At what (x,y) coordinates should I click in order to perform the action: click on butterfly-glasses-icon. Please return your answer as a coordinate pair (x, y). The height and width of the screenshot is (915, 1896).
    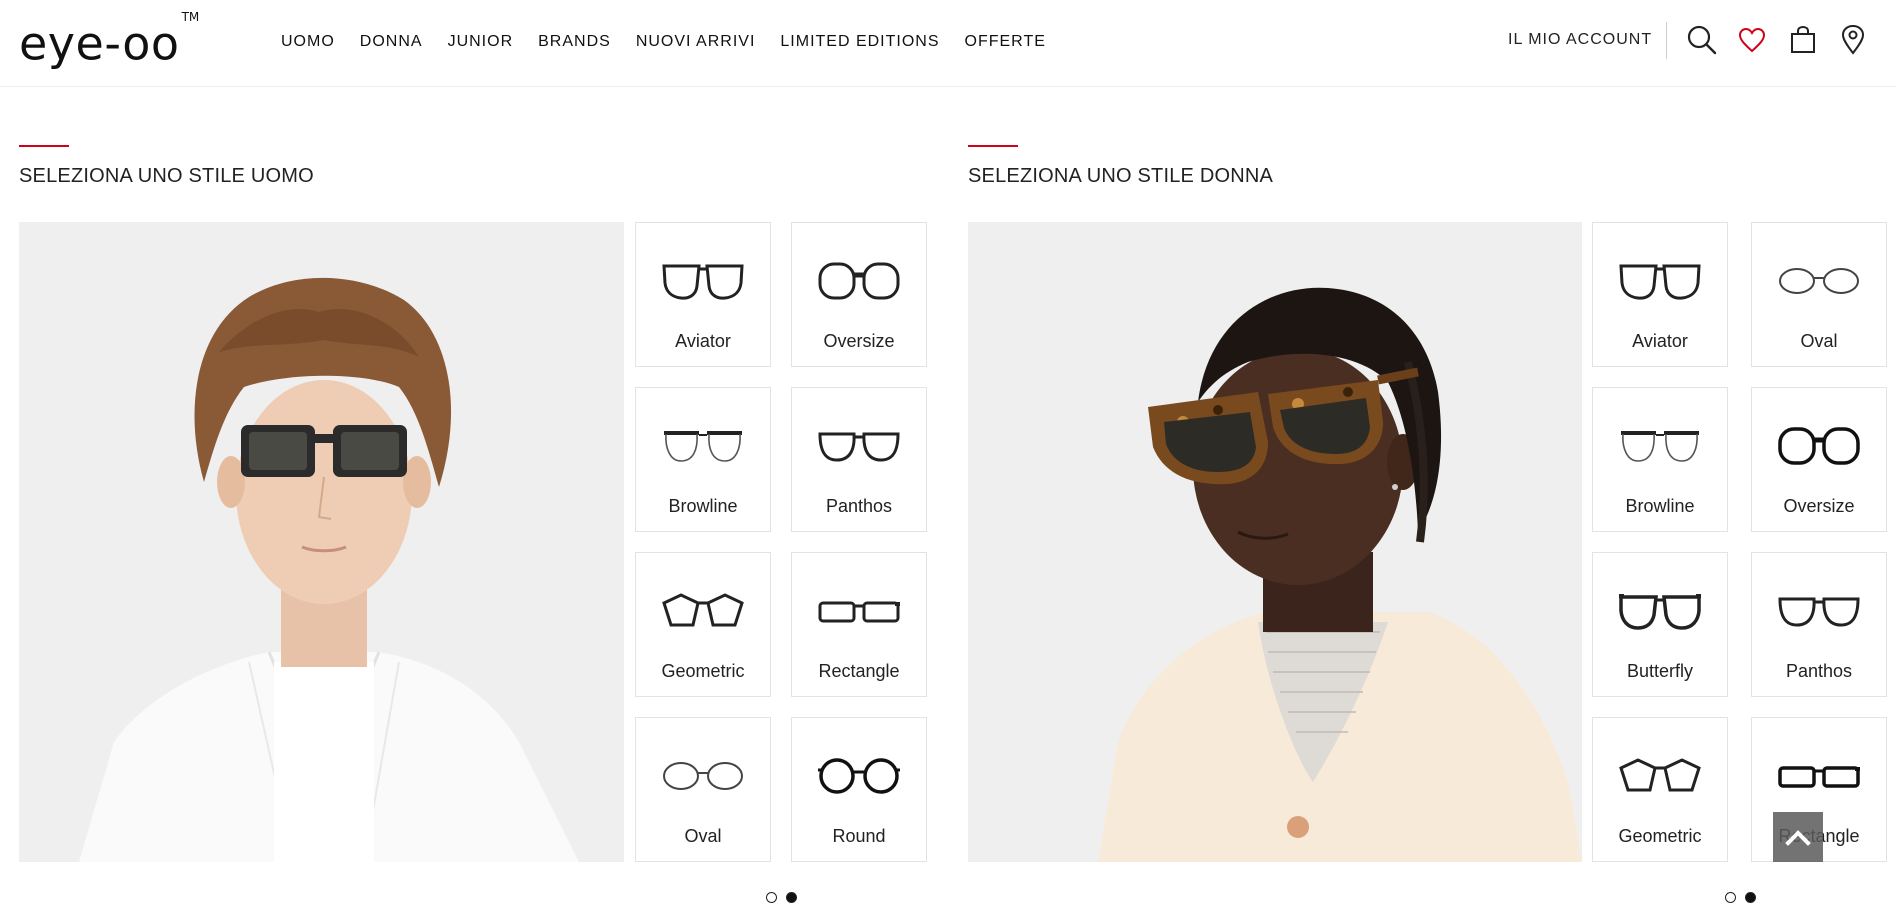
    Looking at the image, I should click on (1660, 612).